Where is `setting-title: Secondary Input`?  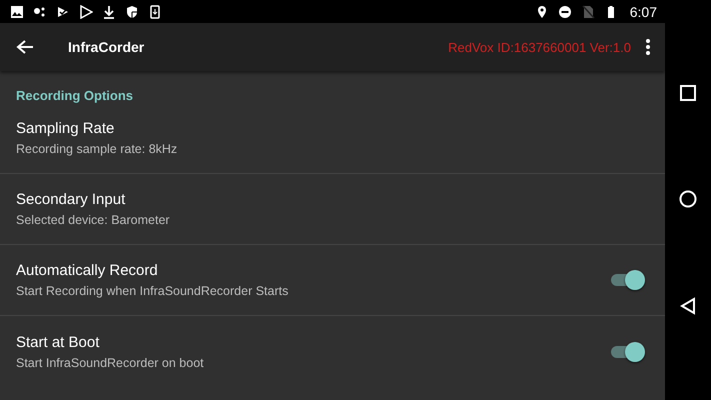 setting-title: Secondary Input is located at coordinates (71, 199).